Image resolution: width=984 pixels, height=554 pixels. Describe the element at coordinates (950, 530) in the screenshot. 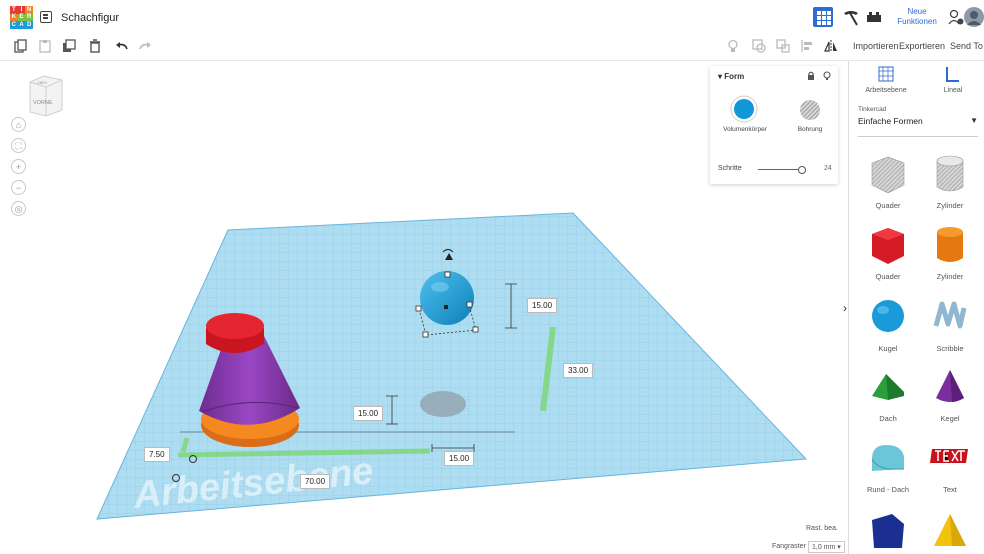

I see `pyramid-icon` at that location.